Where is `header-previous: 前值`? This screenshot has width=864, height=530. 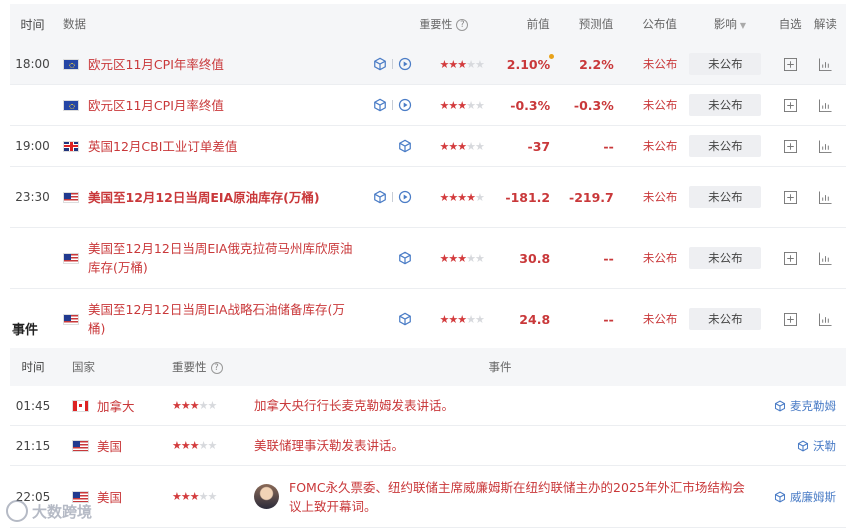 header-previous: 前值 is located at coordinates (538, 24).